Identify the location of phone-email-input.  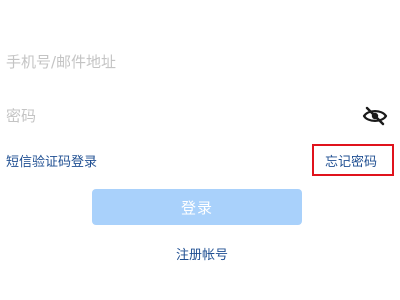
(176, 62).